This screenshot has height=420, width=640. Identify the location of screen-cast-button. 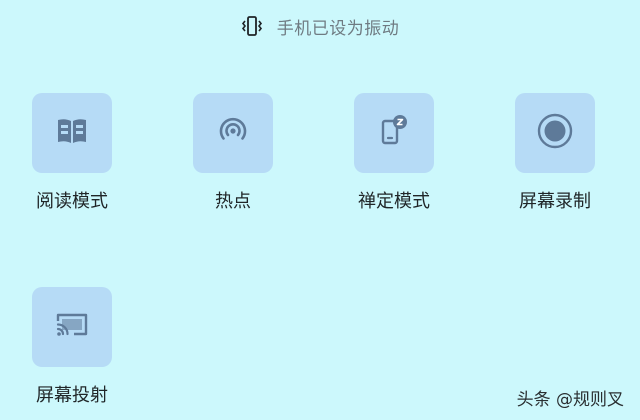
(72, 327).